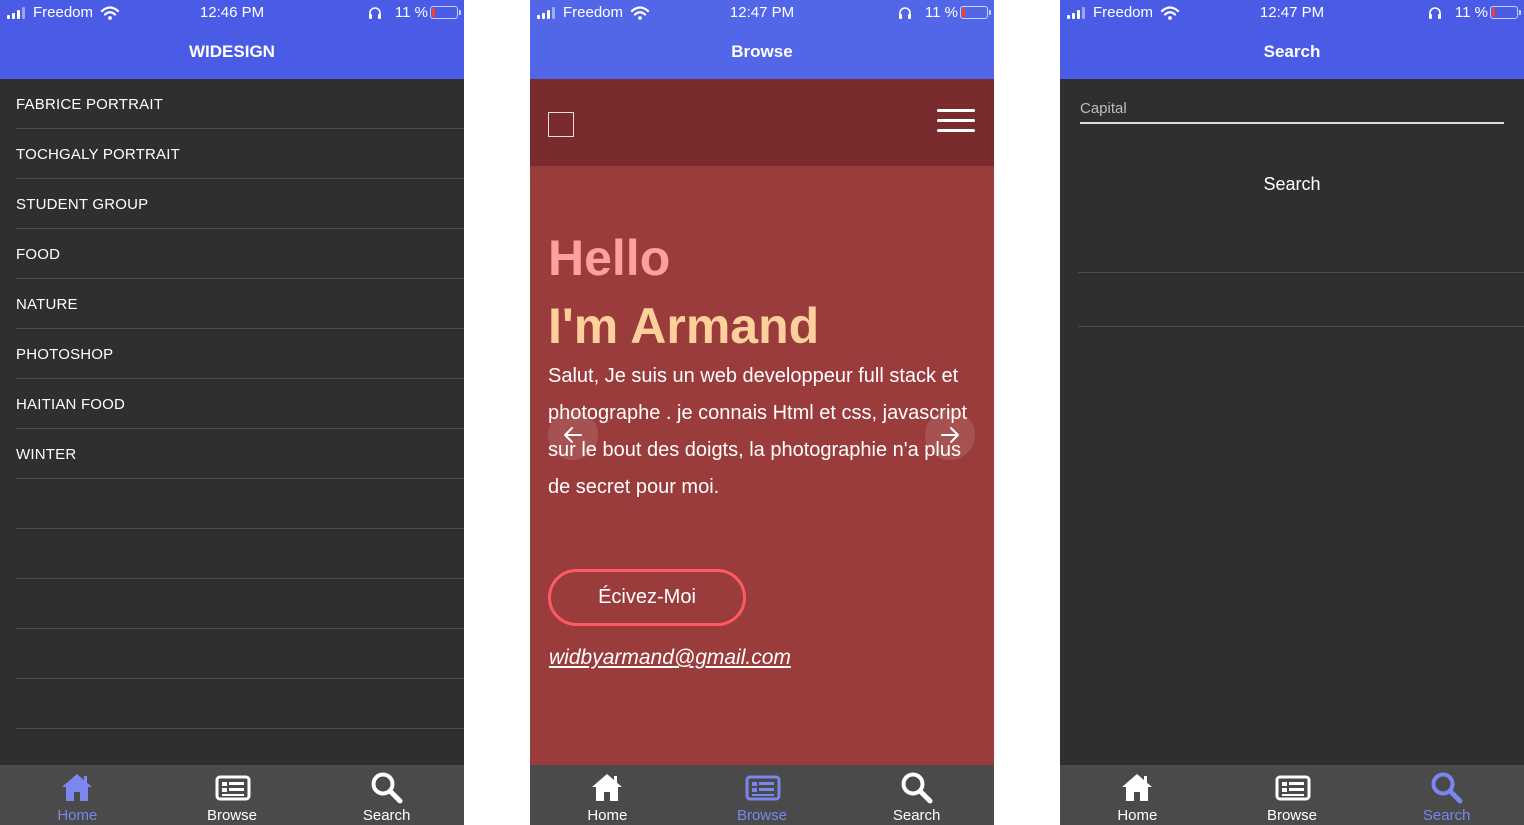 The image size is (1524, 825). What do you see at coordinates (38, 254) in the screenshot?
I see `list-item-label: FOOD` at bounding box center [38, 254].